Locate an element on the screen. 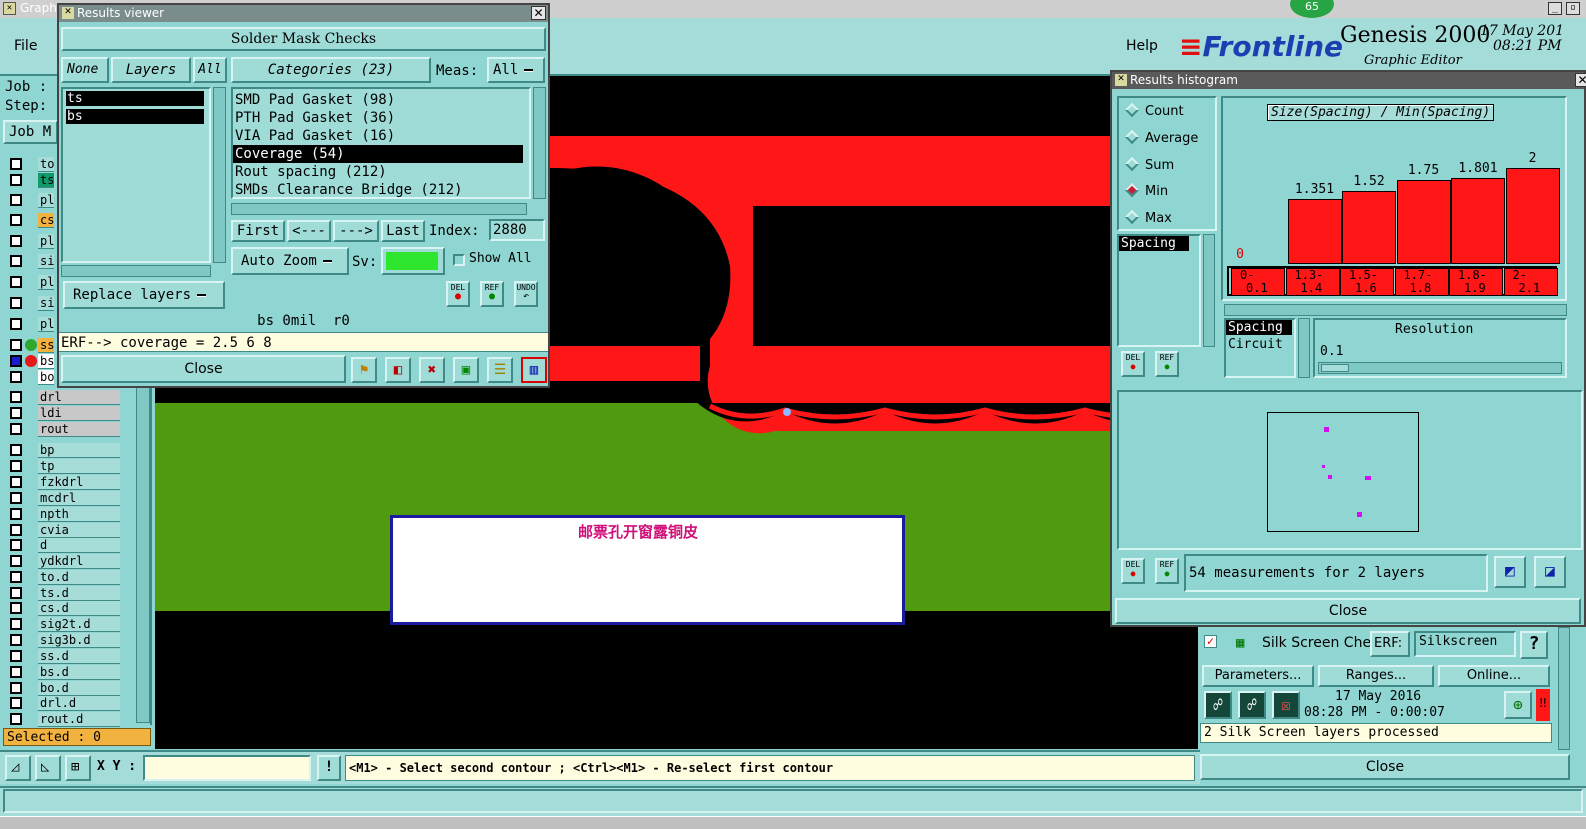 The height and width of the screenshot is (829, 1586). info-button: ! is located at coordinates (329, 768).